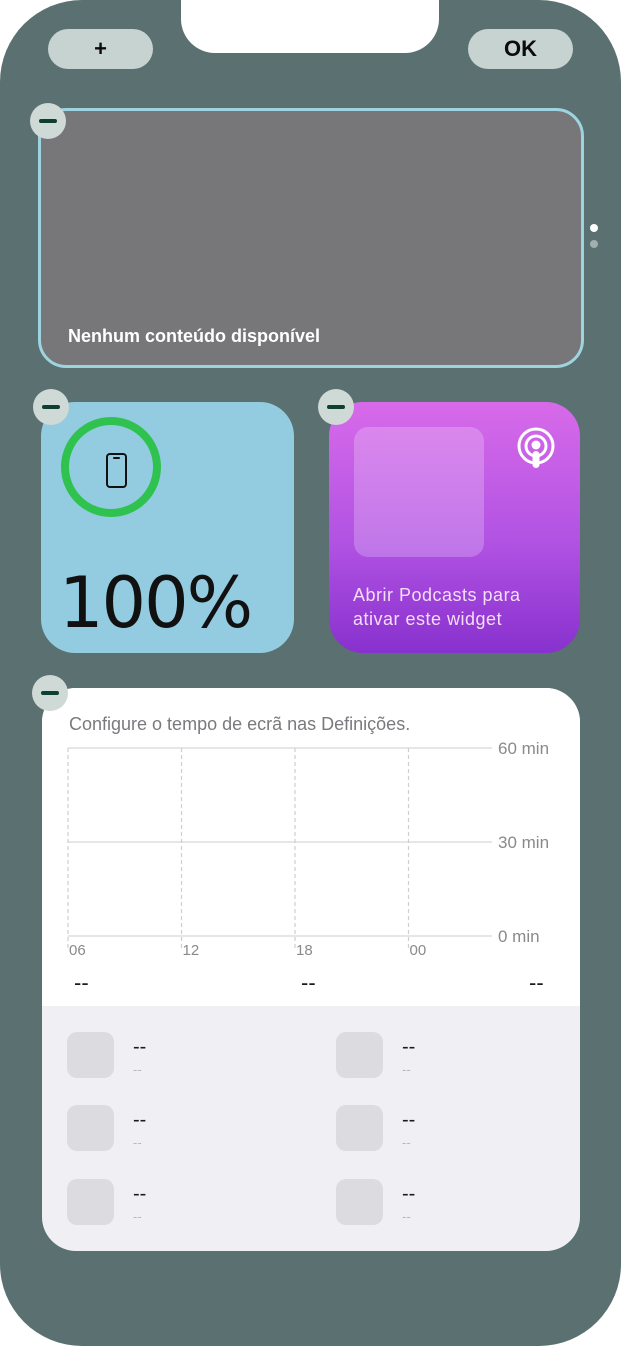 This screenshot has height=1346, width=621. Describe the element at coordinates (418, 950) in the screenshot. I see `x-tick-label: 00` at that location.